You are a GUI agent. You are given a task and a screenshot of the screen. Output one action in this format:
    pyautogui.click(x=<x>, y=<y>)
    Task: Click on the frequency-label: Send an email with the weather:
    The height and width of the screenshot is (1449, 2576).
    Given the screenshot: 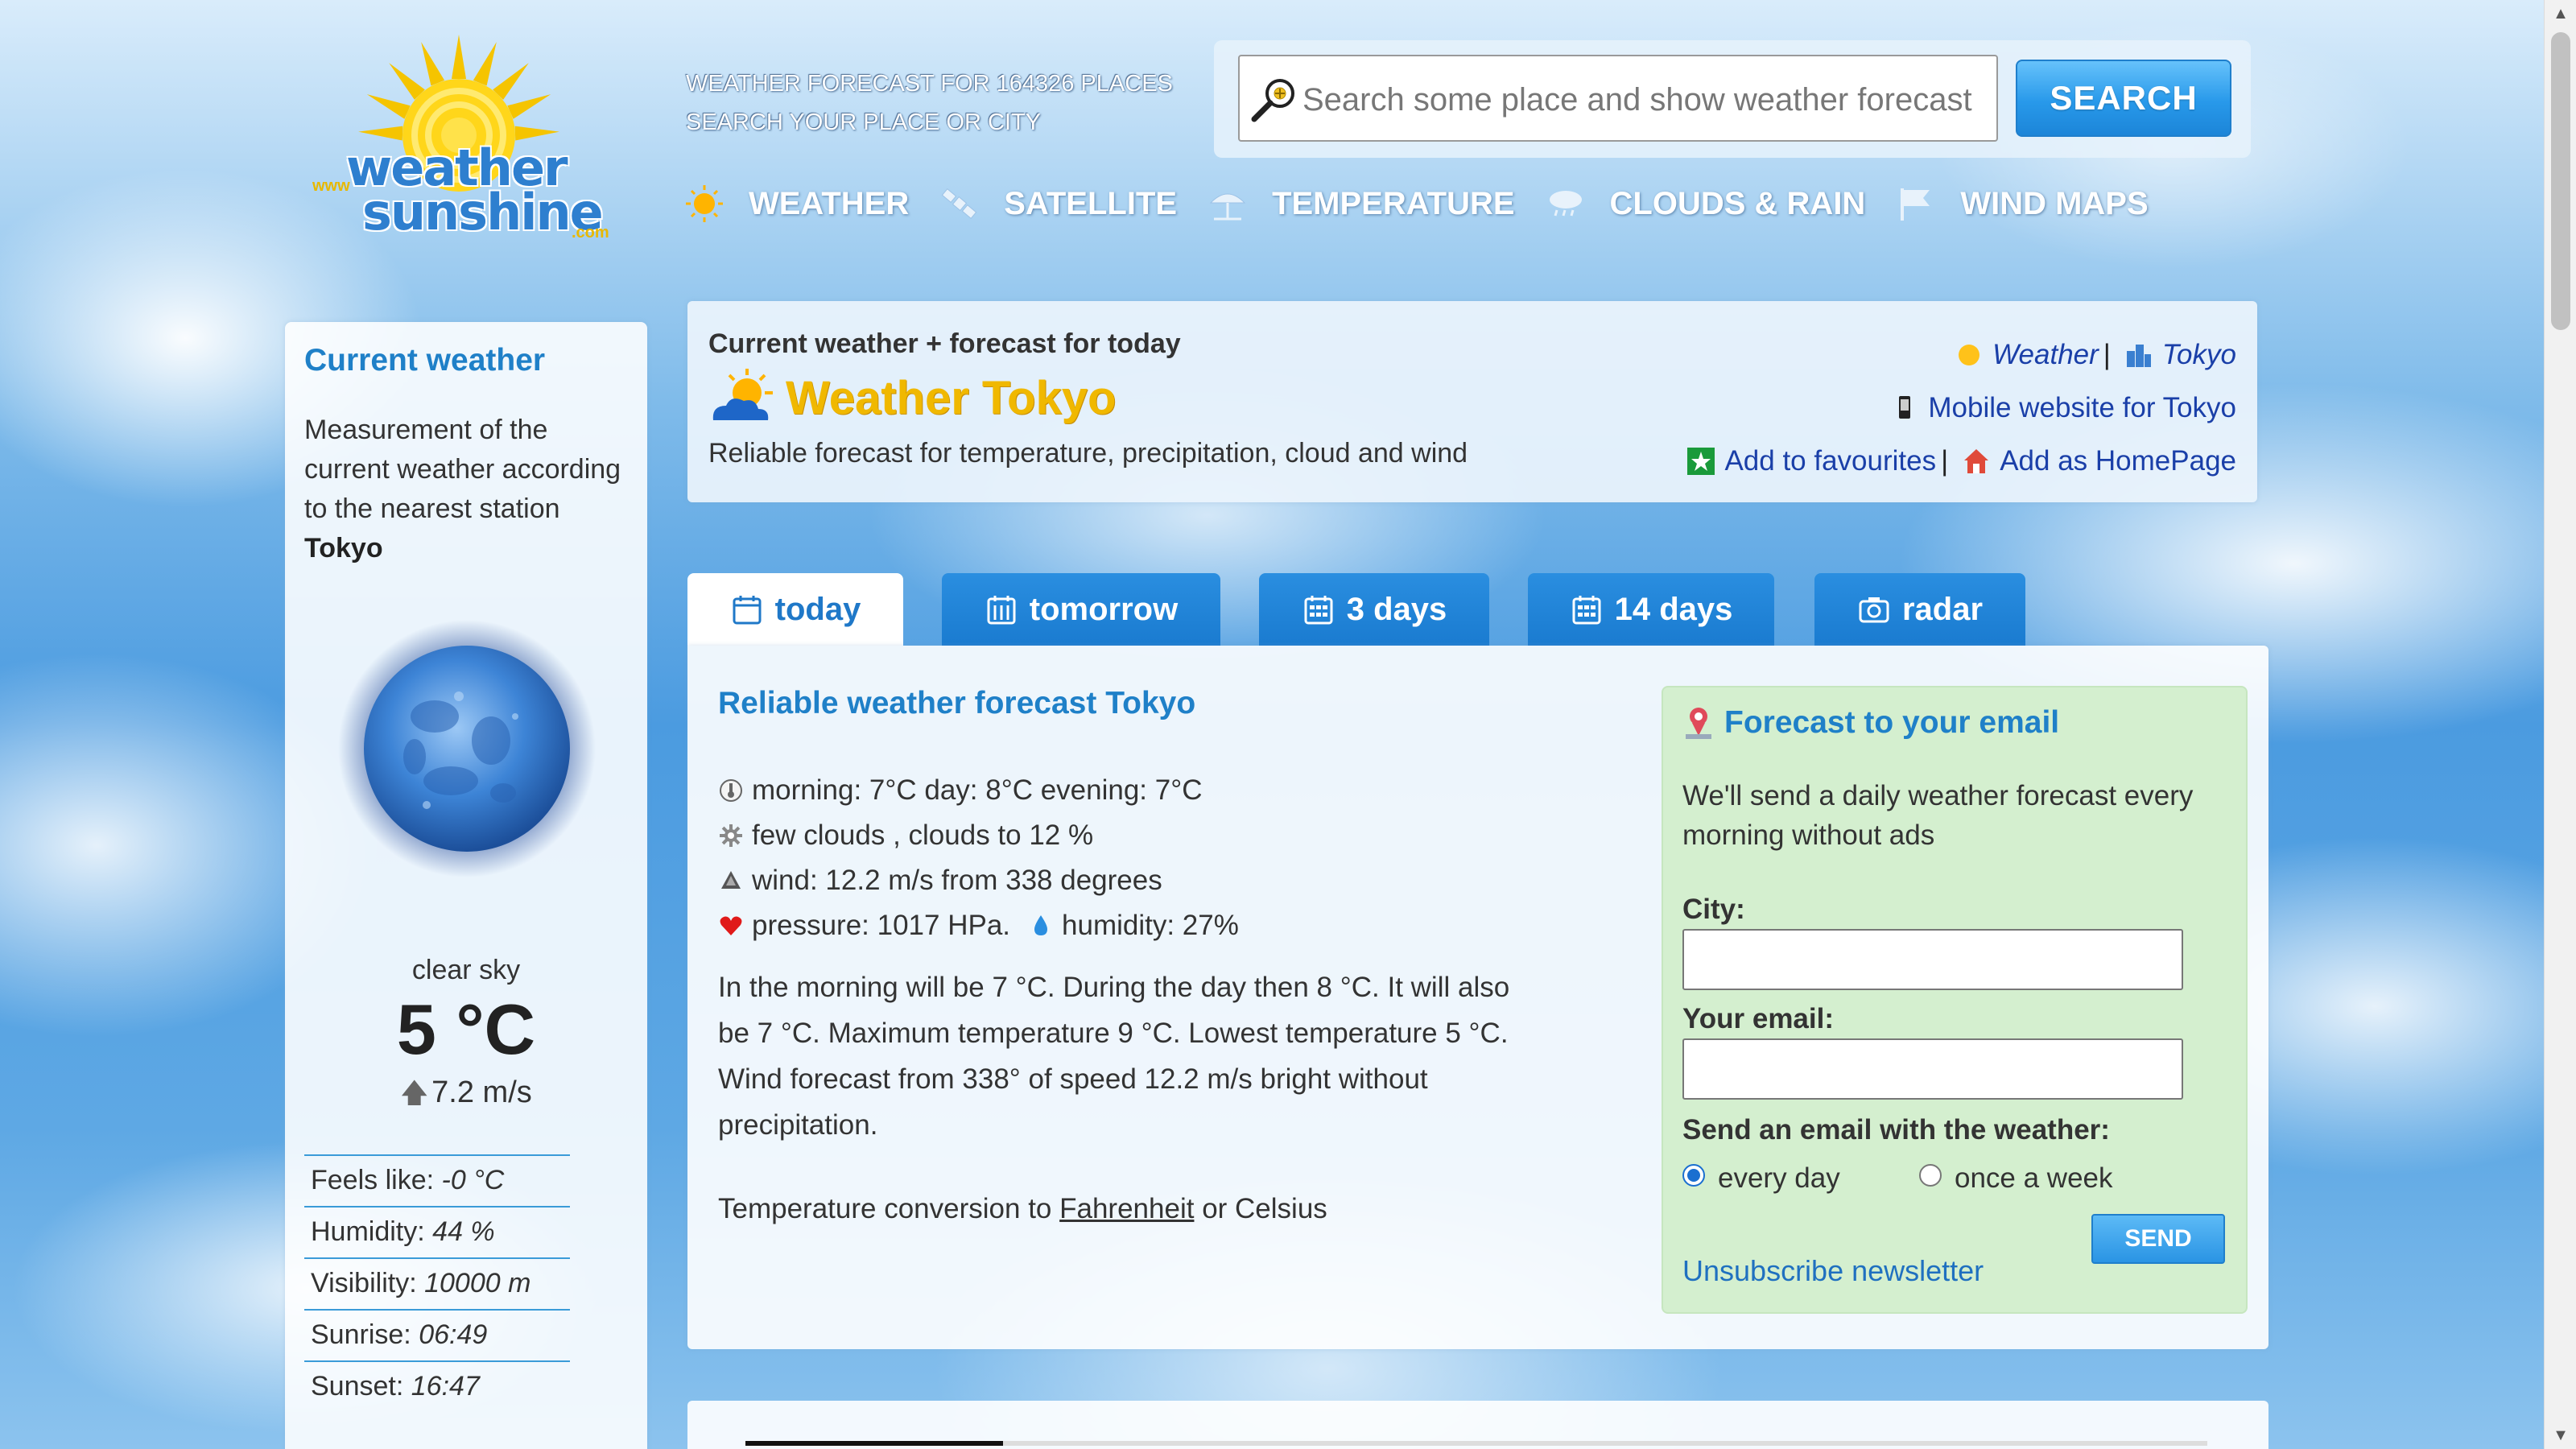 What is the action you would take?
    pyautogui.click(x=1896, y=1130)
    